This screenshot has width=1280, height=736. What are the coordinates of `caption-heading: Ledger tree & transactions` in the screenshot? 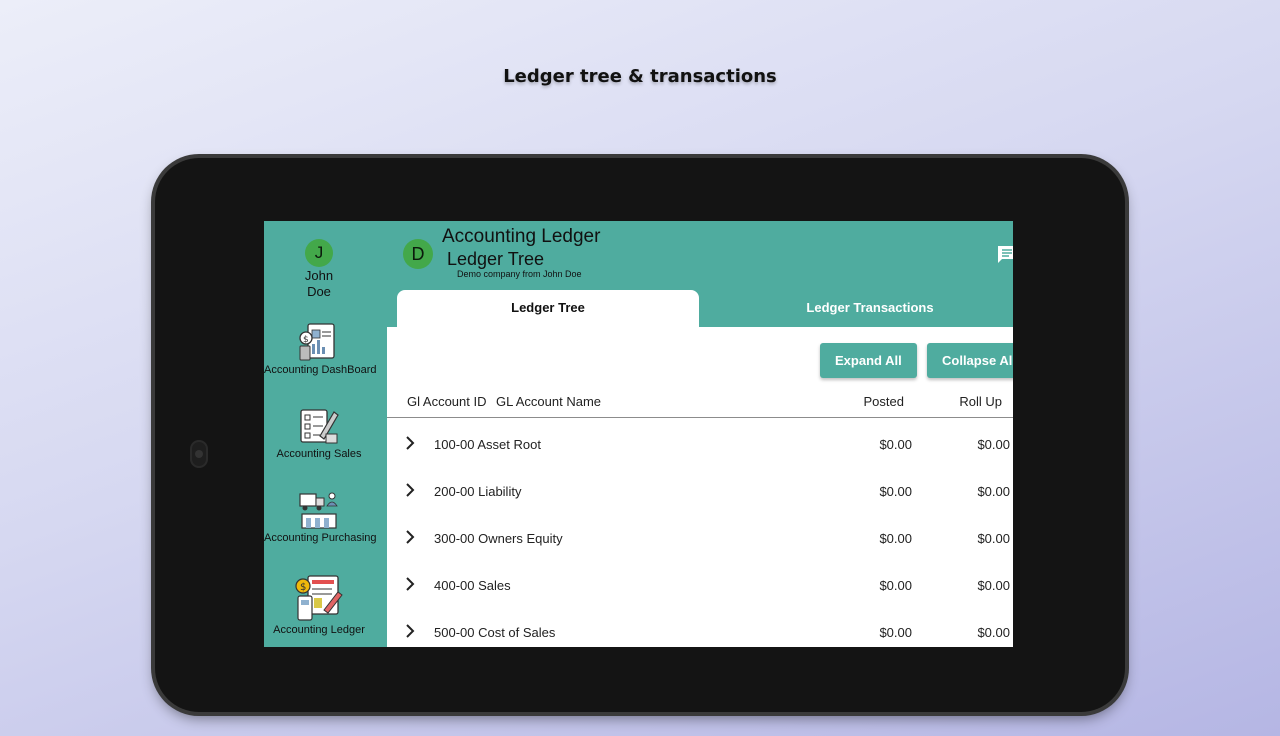 It's located at (640, 76).